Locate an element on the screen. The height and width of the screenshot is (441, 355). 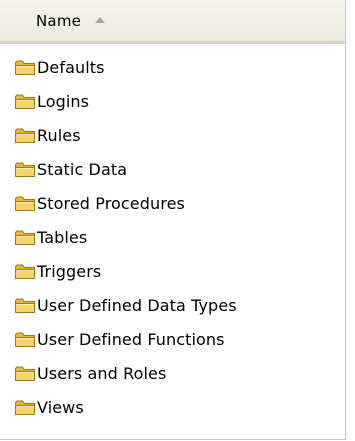
list-item-defaults: Defaults is located at coordinates (172, 67).